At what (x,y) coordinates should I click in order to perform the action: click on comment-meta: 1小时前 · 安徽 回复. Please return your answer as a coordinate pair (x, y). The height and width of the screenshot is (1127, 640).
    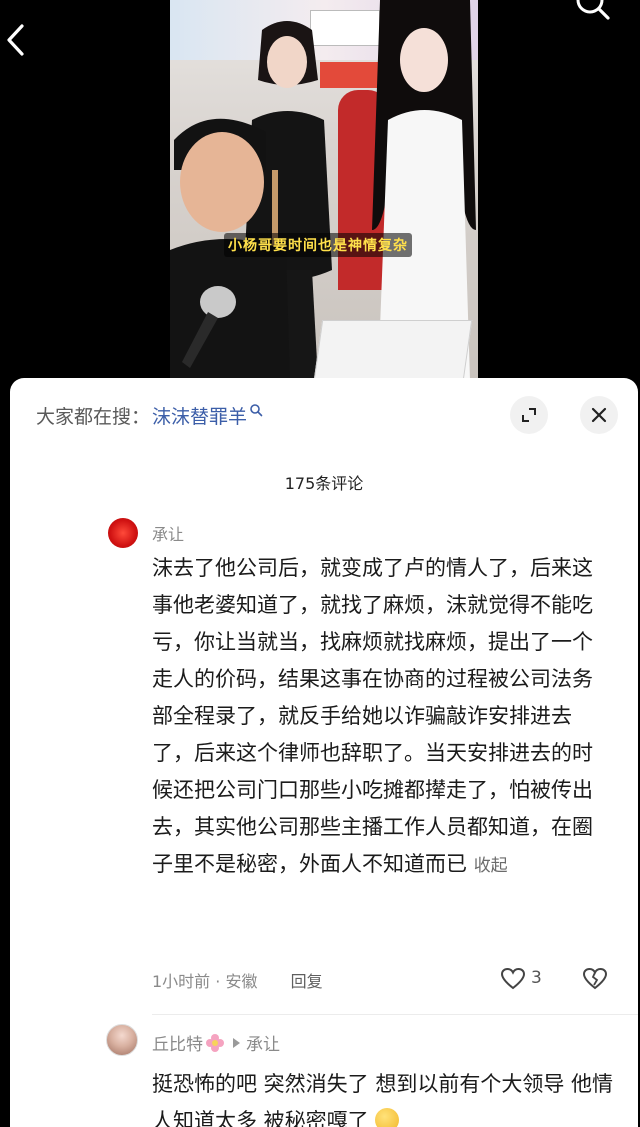
    Looking at the image, I should click on (237, 980).